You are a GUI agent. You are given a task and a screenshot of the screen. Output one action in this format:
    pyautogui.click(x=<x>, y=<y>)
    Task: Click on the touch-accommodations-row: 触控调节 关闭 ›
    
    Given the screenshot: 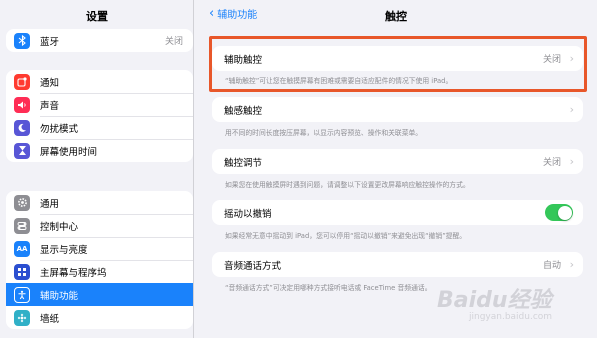 What is the action you would take?
    pyautogui.click(x=397, y=161)
    